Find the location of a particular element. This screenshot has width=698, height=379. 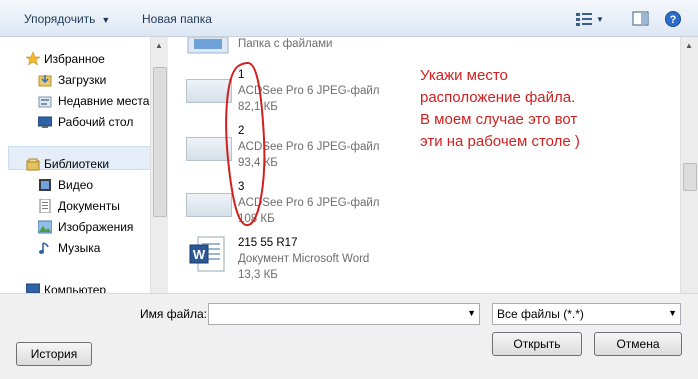

recent-places-icon is located at coordinates (45, 102).